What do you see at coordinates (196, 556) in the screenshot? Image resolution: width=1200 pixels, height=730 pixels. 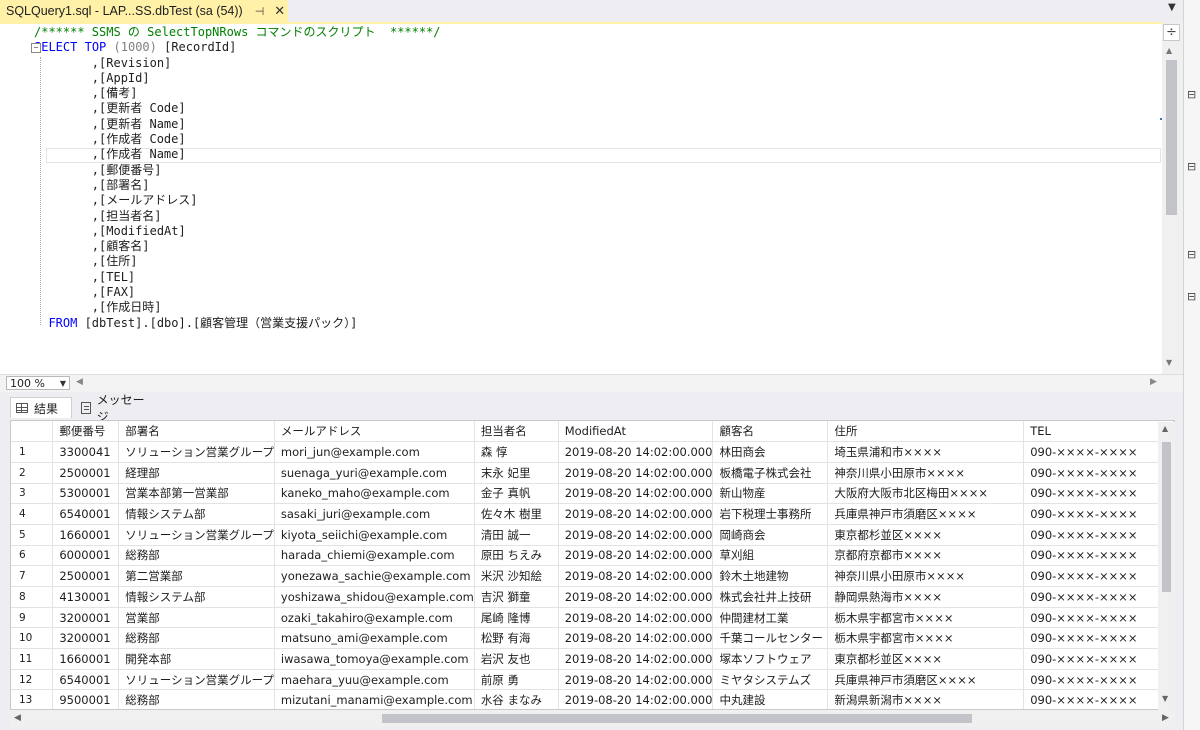 I see `table-cell: 総務部` at bounding box center [196, 556].